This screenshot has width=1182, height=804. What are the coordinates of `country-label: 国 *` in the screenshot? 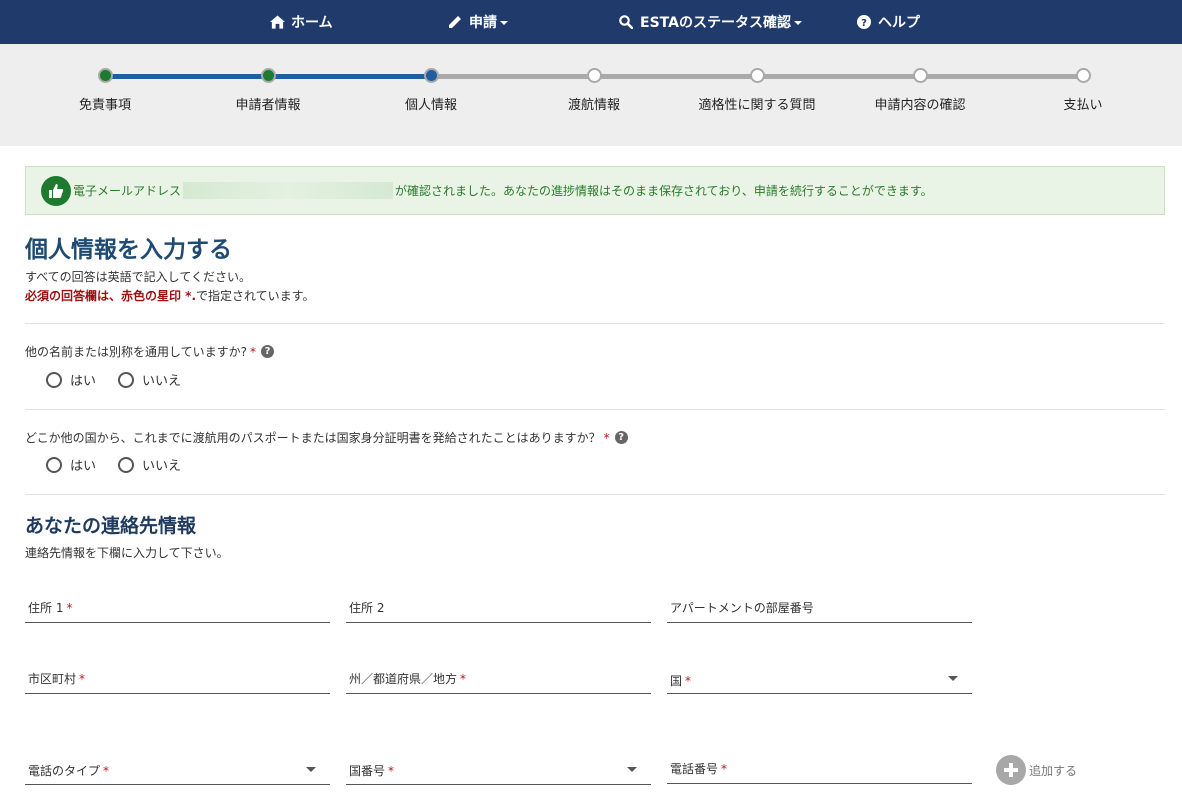 It's located at (681, 681).